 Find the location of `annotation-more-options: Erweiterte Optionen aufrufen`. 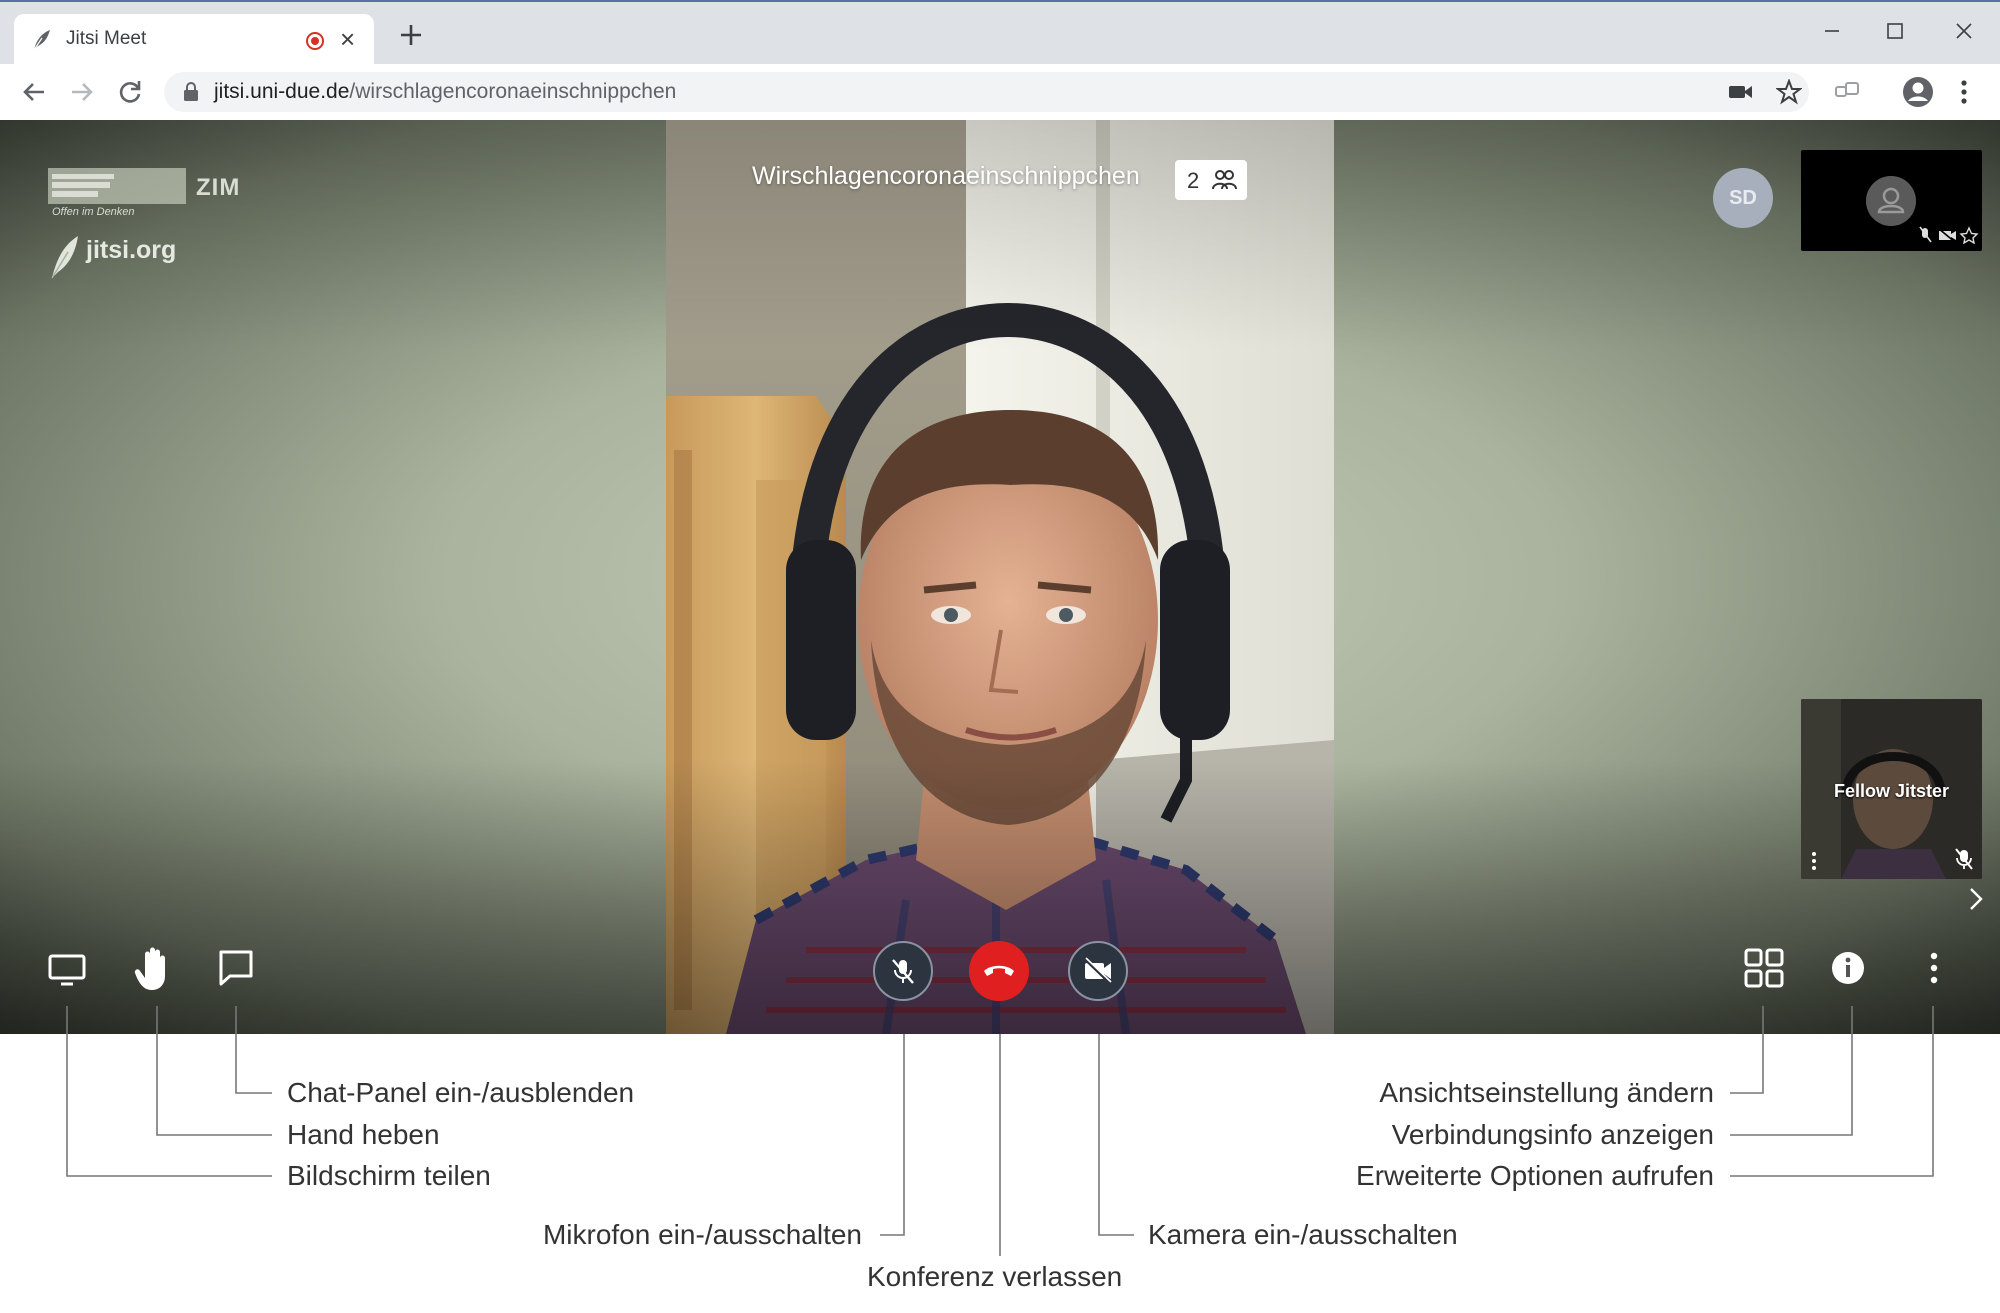

annotation-more-options: Erweiterte Optionen aufrufen is located at coordinates (1535, 1175).